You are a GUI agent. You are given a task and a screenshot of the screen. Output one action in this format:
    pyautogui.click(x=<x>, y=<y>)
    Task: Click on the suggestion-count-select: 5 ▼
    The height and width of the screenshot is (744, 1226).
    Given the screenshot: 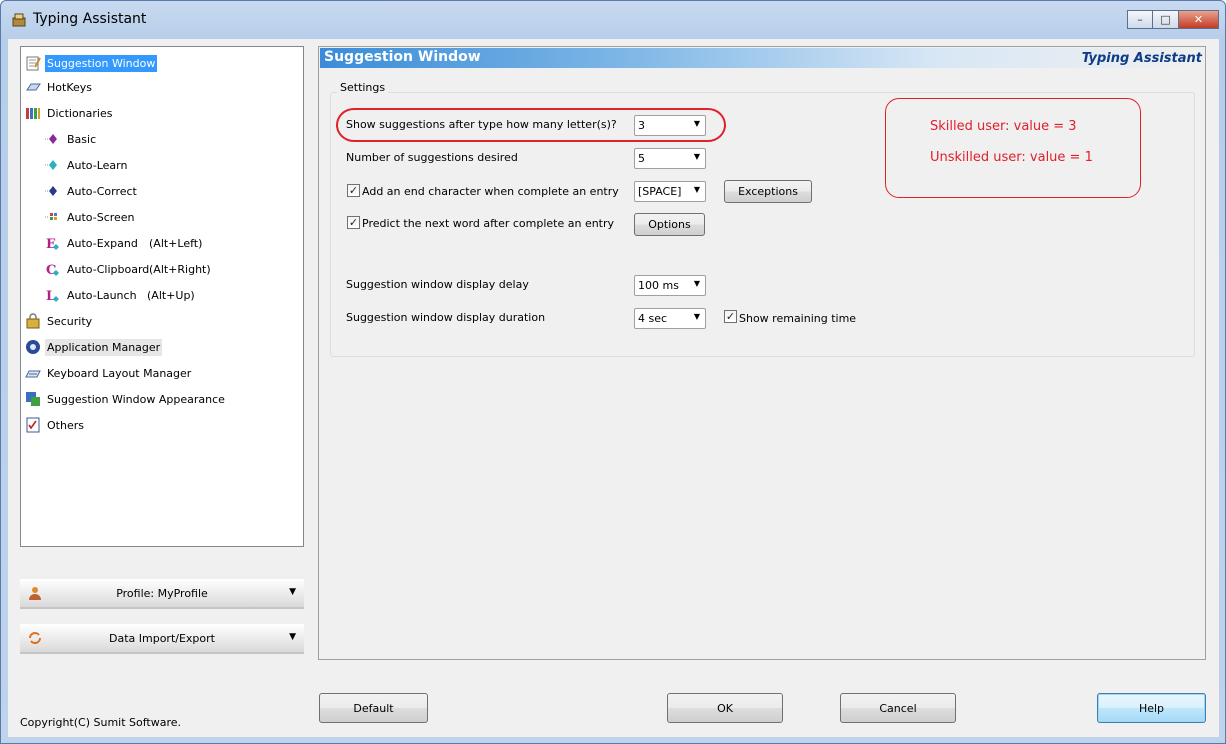 What is the action you would take?
    pyautogui.click(x=670, y=158)
    